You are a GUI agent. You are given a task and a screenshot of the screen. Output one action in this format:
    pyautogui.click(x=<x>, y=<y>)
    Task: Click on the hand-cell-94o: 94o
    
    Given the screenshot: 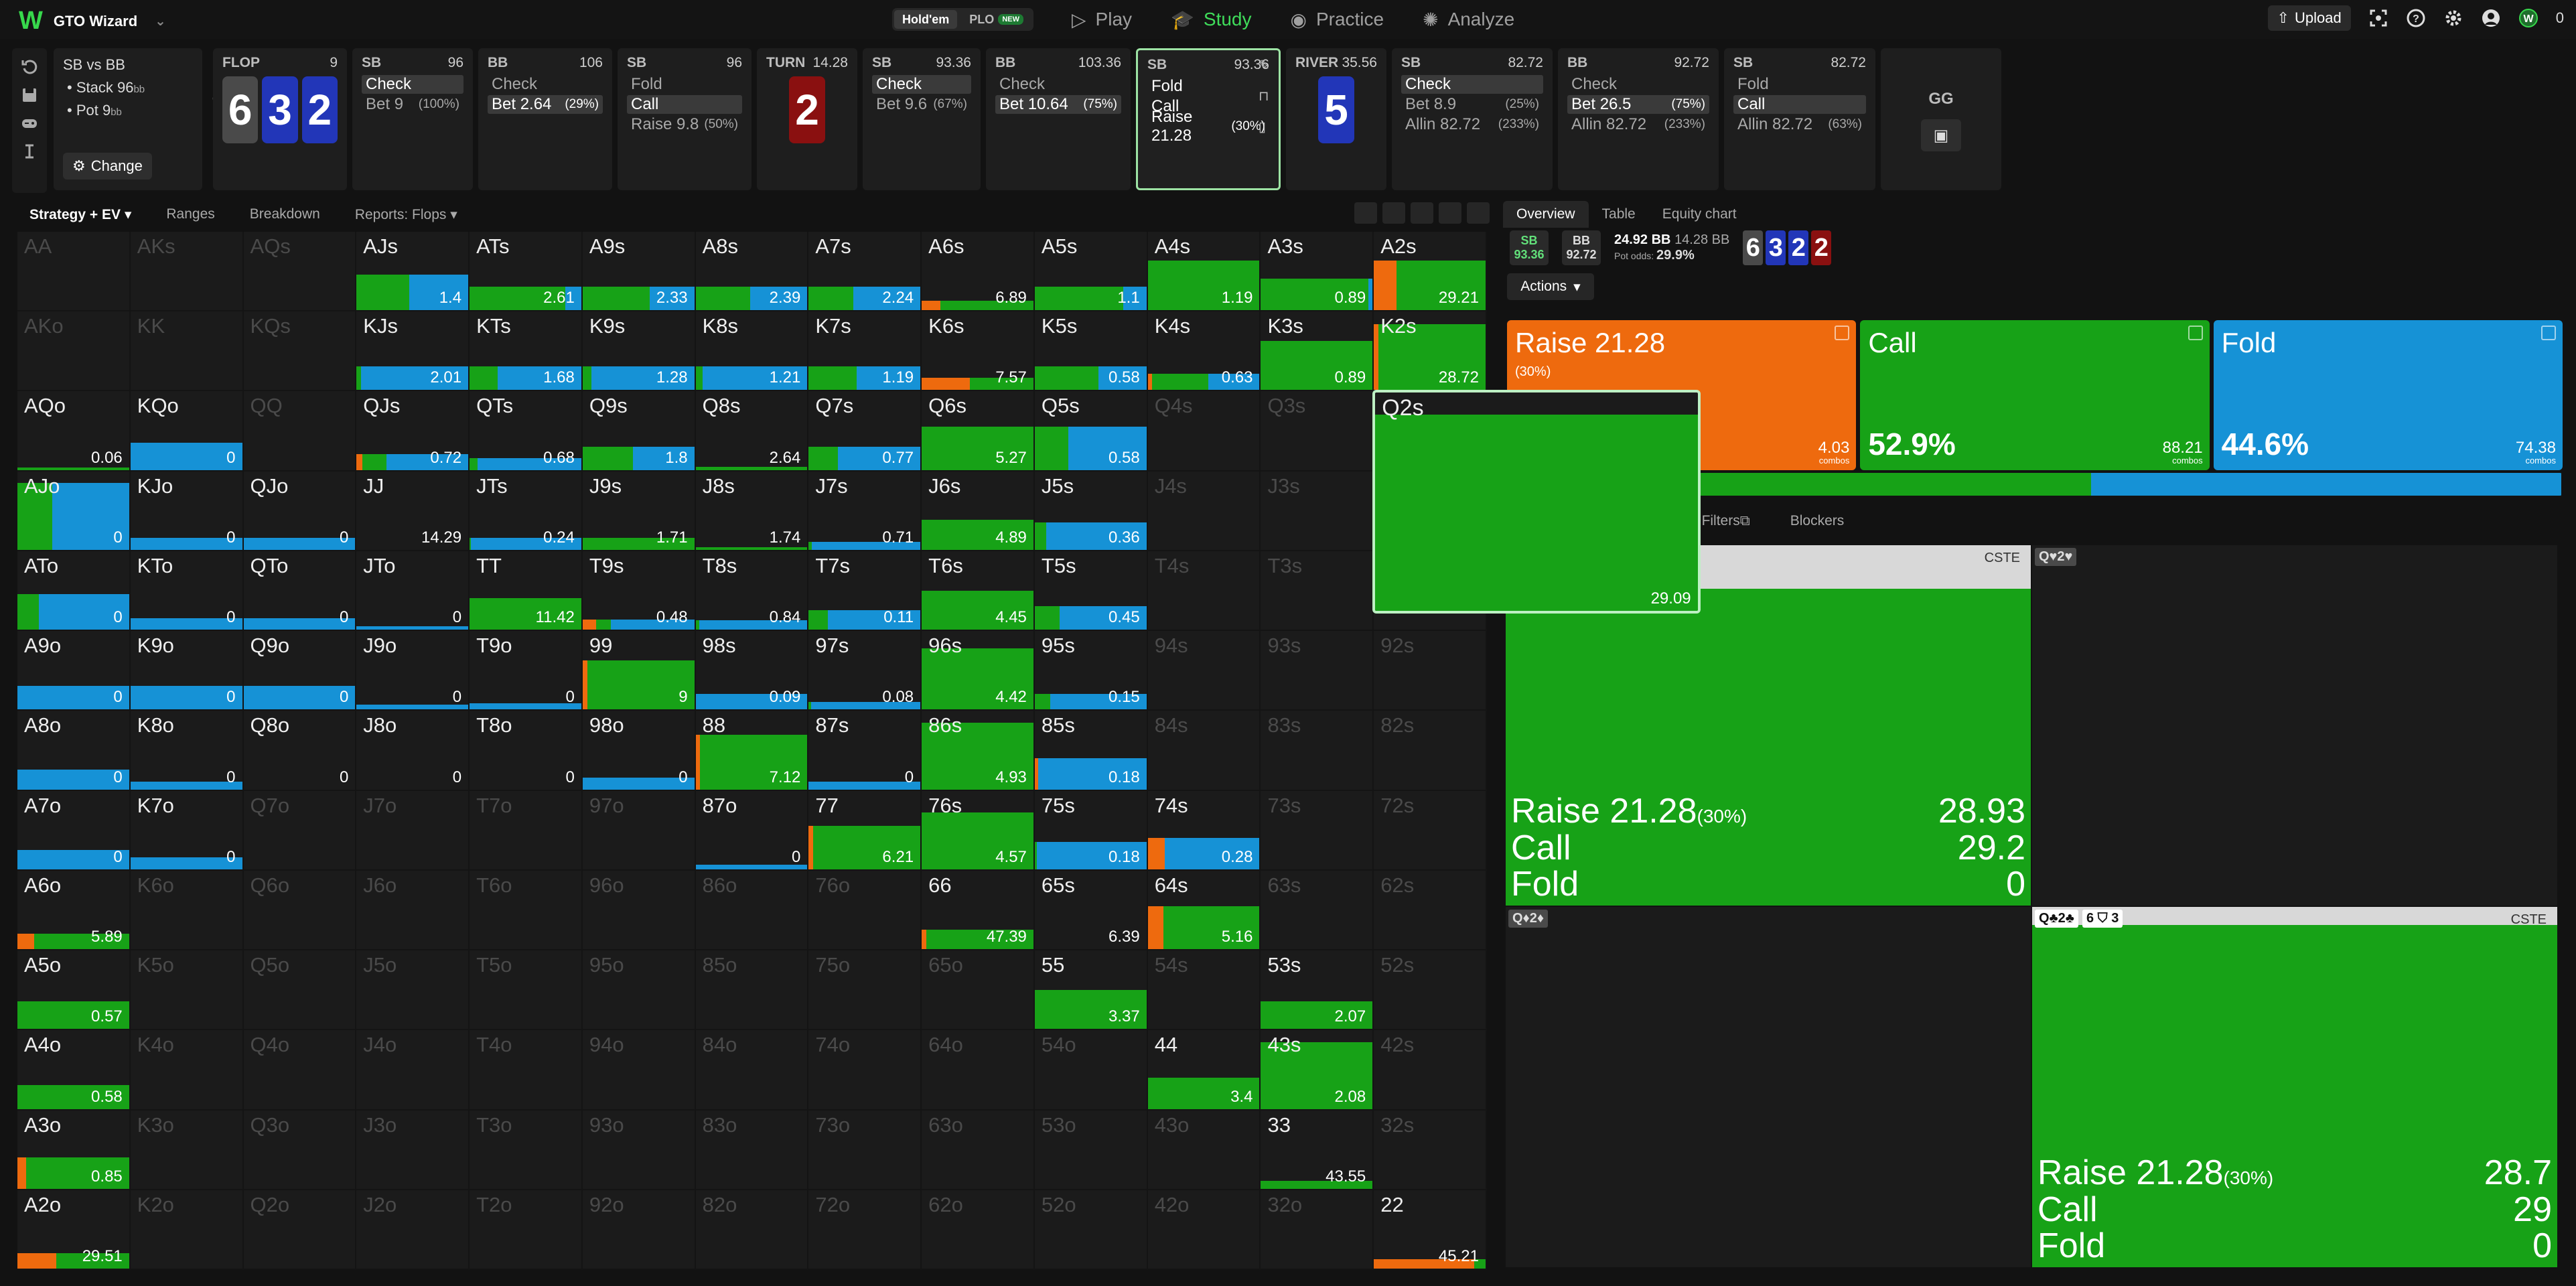 What is the action you would take?
    pyautogui.click(x=639, y=1070)
    